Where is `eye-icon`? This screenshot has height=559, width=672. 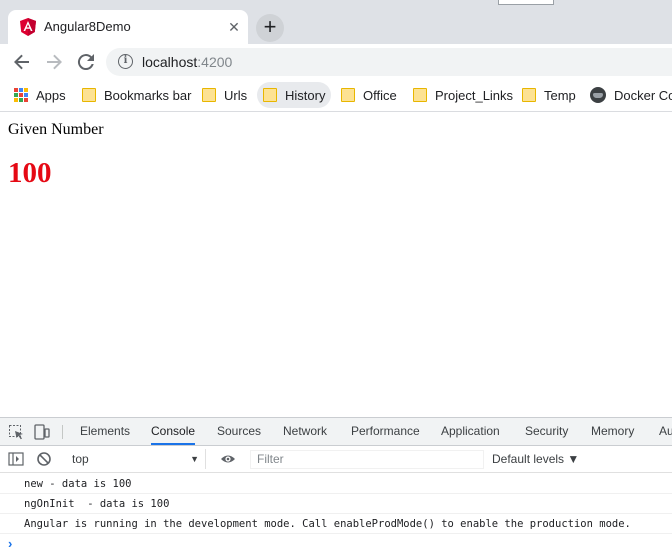 eye-icon is located at coordinates (228, 459).